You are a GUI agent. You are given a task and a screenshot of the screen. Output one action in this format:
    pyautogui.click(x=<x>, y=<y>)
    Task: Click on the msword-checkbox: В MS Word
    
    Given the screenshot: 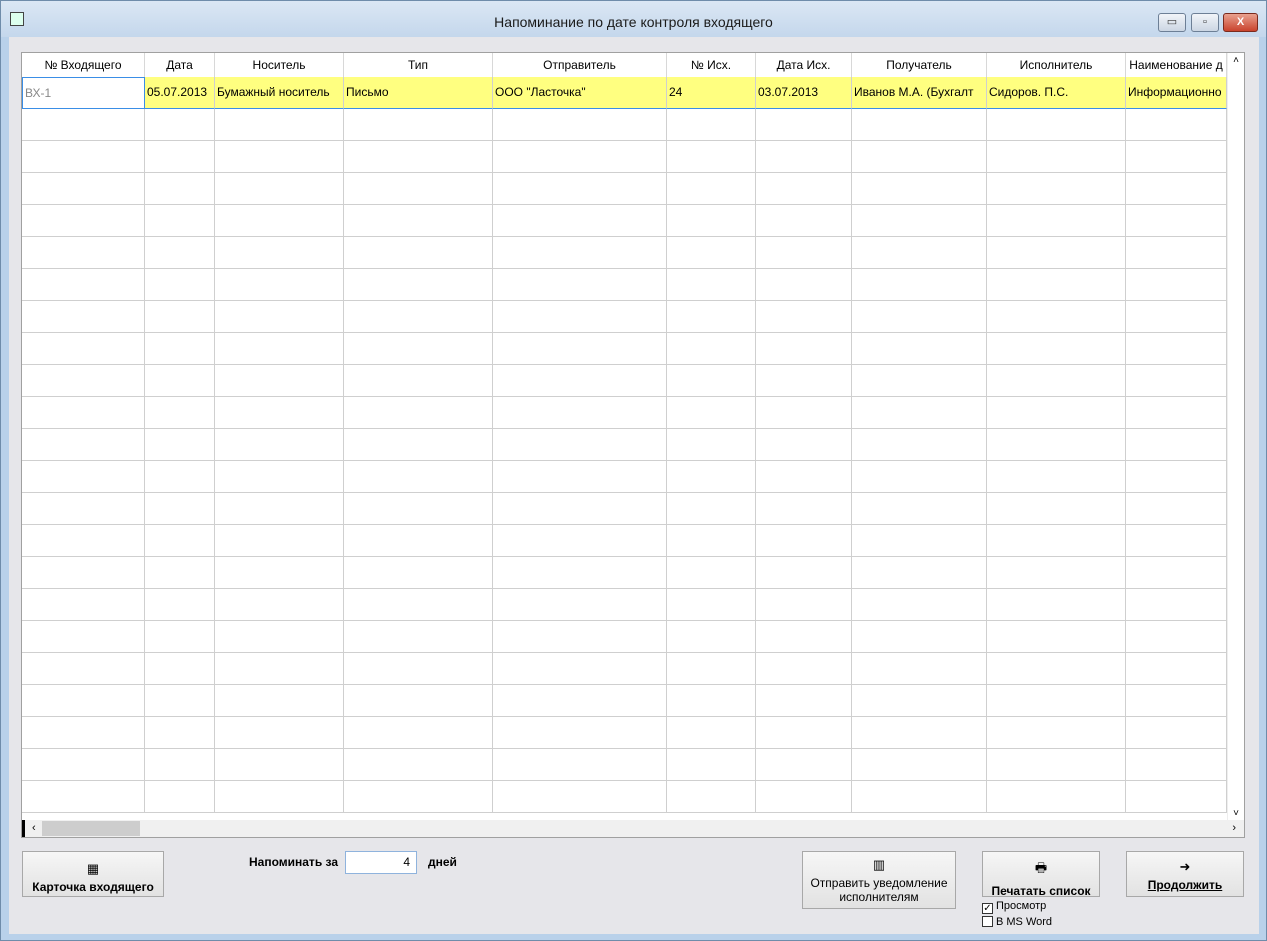 What is the action you would take?
    pyautogui.click(x=1017, y=922)
    